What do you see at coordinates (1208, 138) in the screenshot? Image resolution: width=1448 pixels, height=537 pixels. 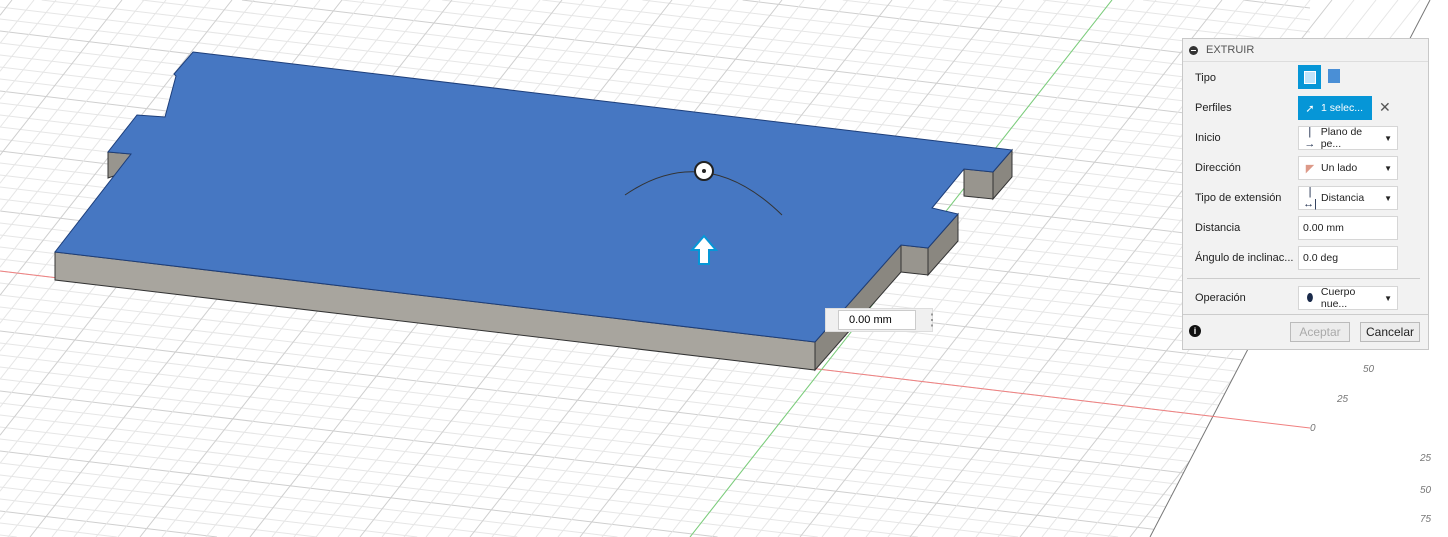 I see `inicio-label: Inicio` at bounding box center [1208, 138].